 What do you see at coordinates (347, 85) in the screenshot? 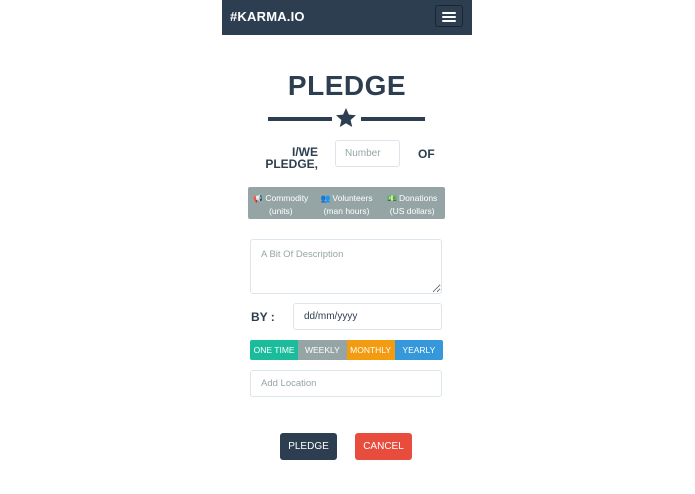
I see `page-title: PLEDGE` at bounding box center [347, 85].